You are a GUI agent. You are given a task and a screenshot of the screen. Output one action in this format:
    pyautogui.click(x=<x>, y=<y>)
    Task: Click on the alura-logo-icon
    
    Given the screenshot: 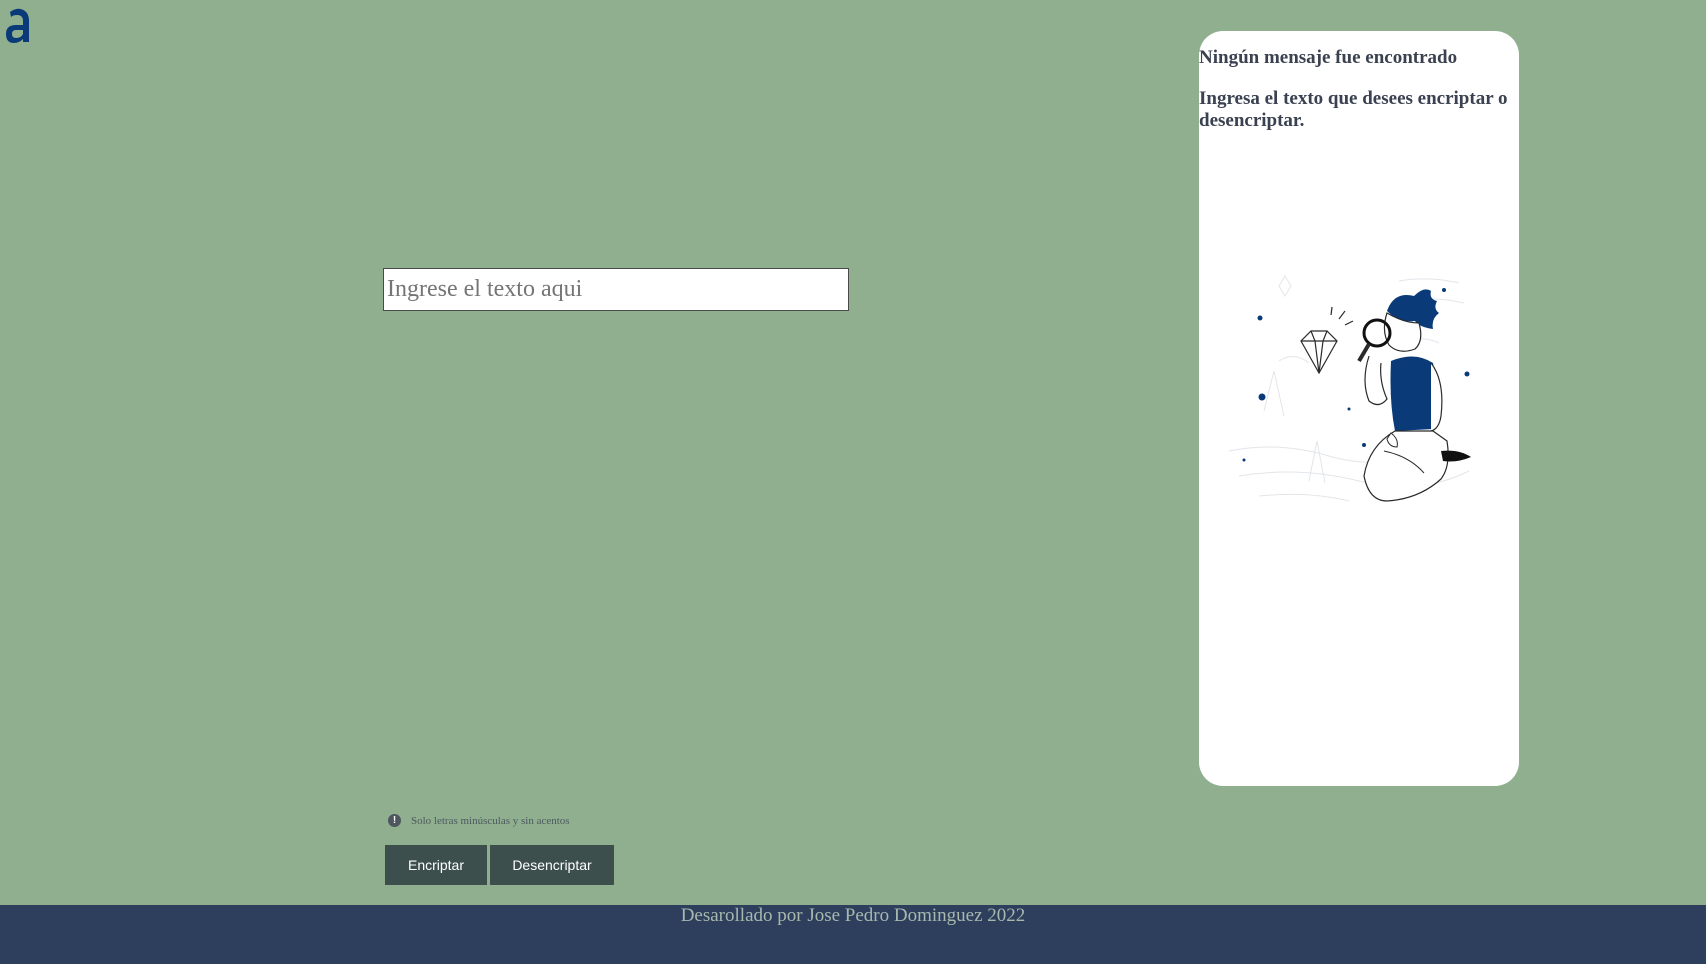 What is the action you would take?
    pyautogui.click(x=17, y=25)
    